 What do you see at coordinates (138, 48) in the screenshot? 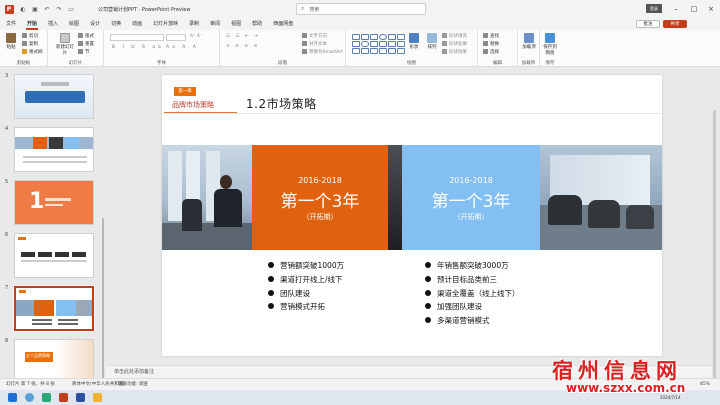
I see `font-format-buttons: B I U S ab` at bounding box center [138, 48].